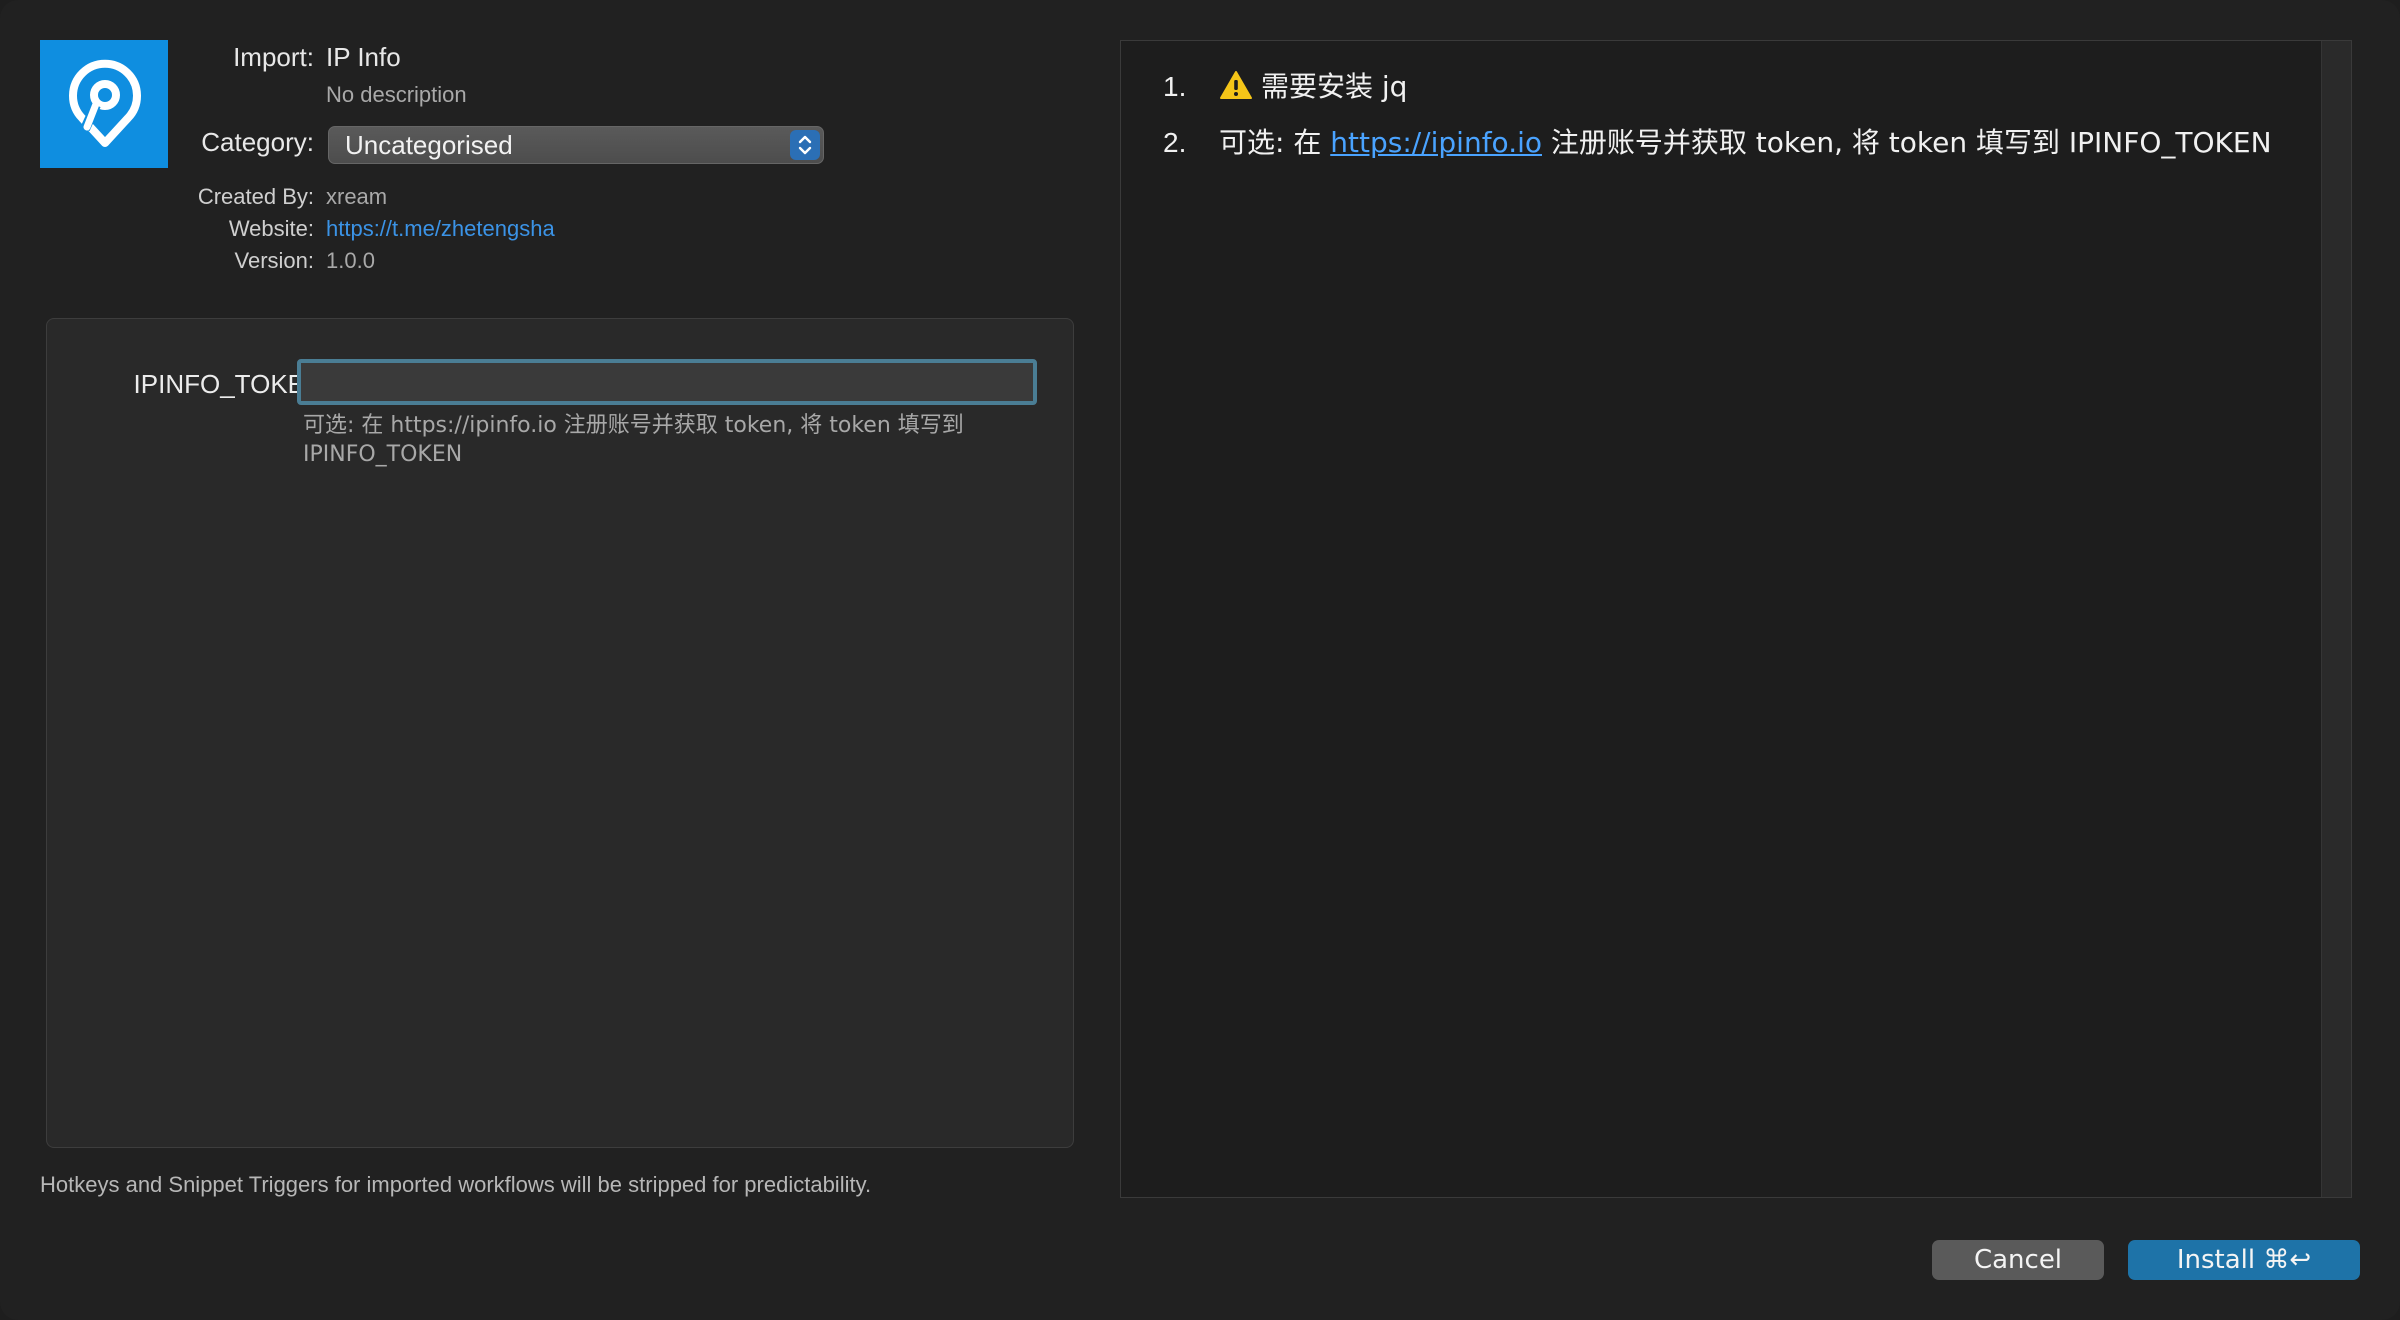 The width and height of the screenshot is (2400, 1320). I want to click on created-by-value: xream, so click(357, 196).